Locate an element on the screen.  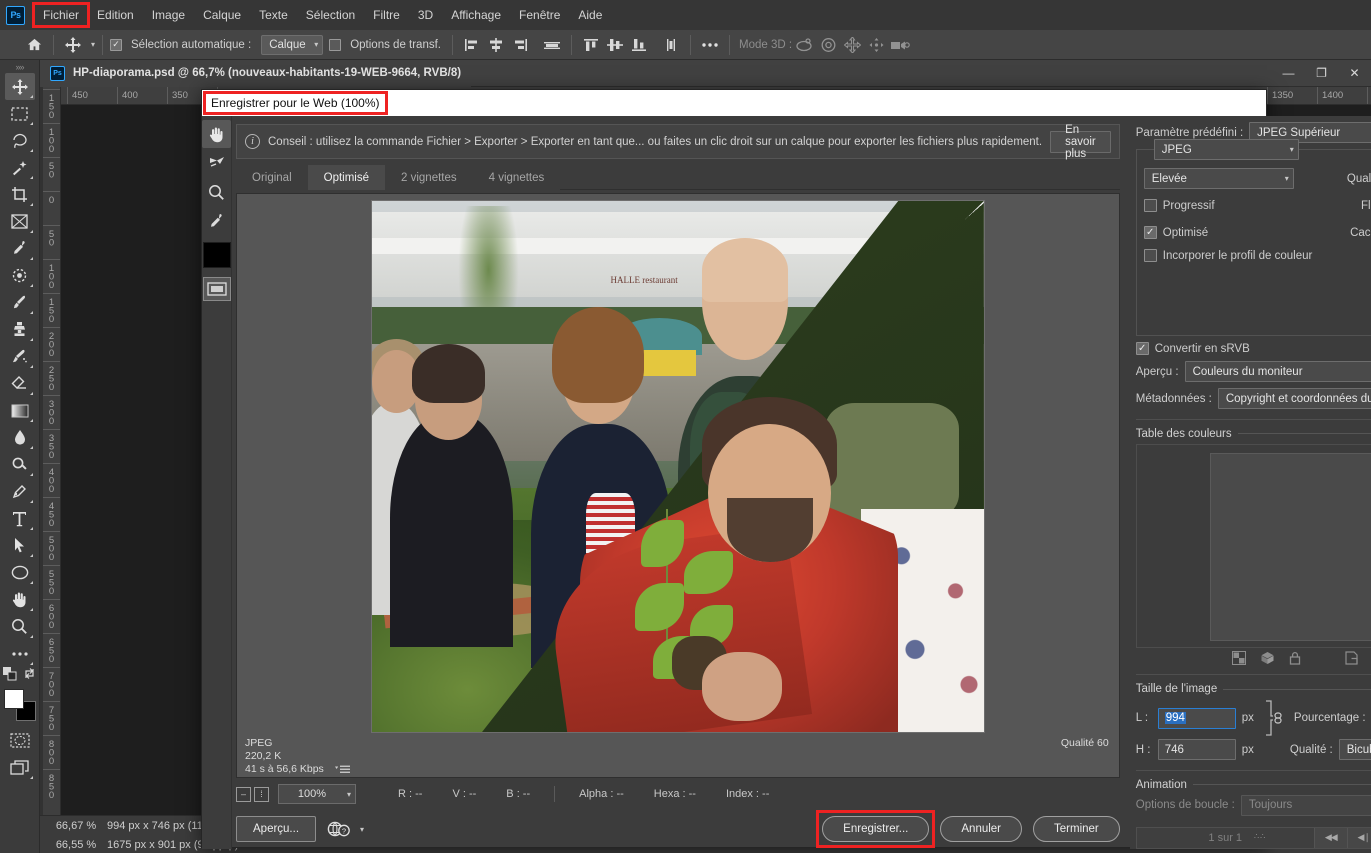
quick-mask-tool is located at coordinates (20, 740).